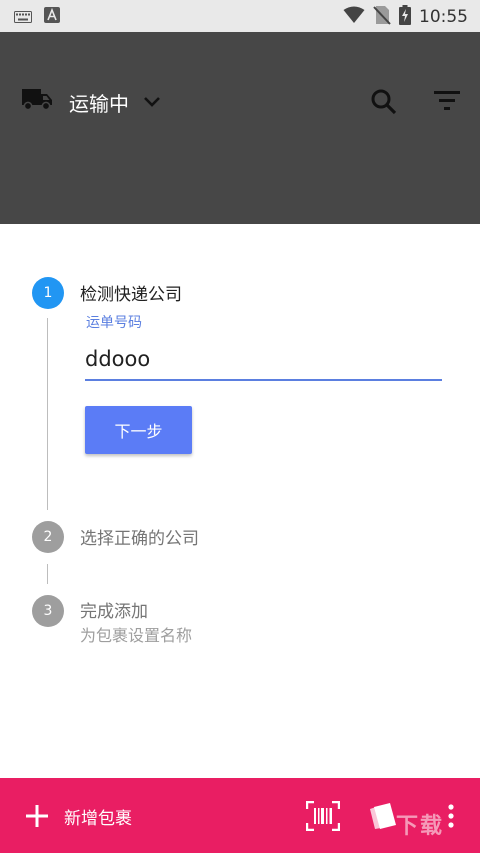  I want to click on battery-charging-icon, so click(405, 17).